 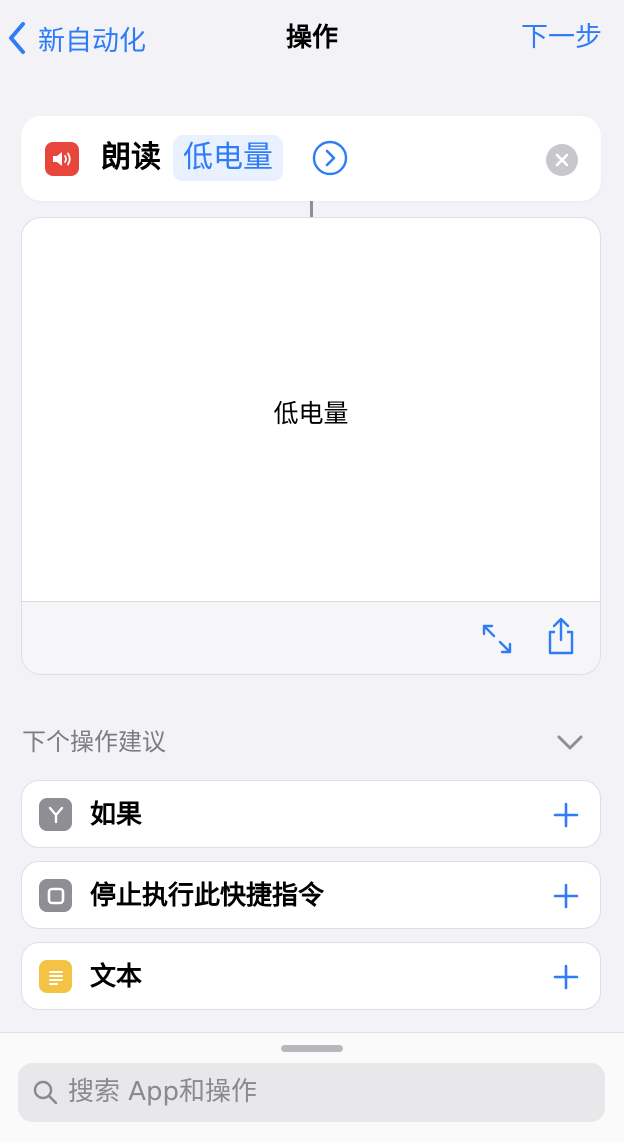 I want to click on action-connector-line, so click(x=311, y=209).